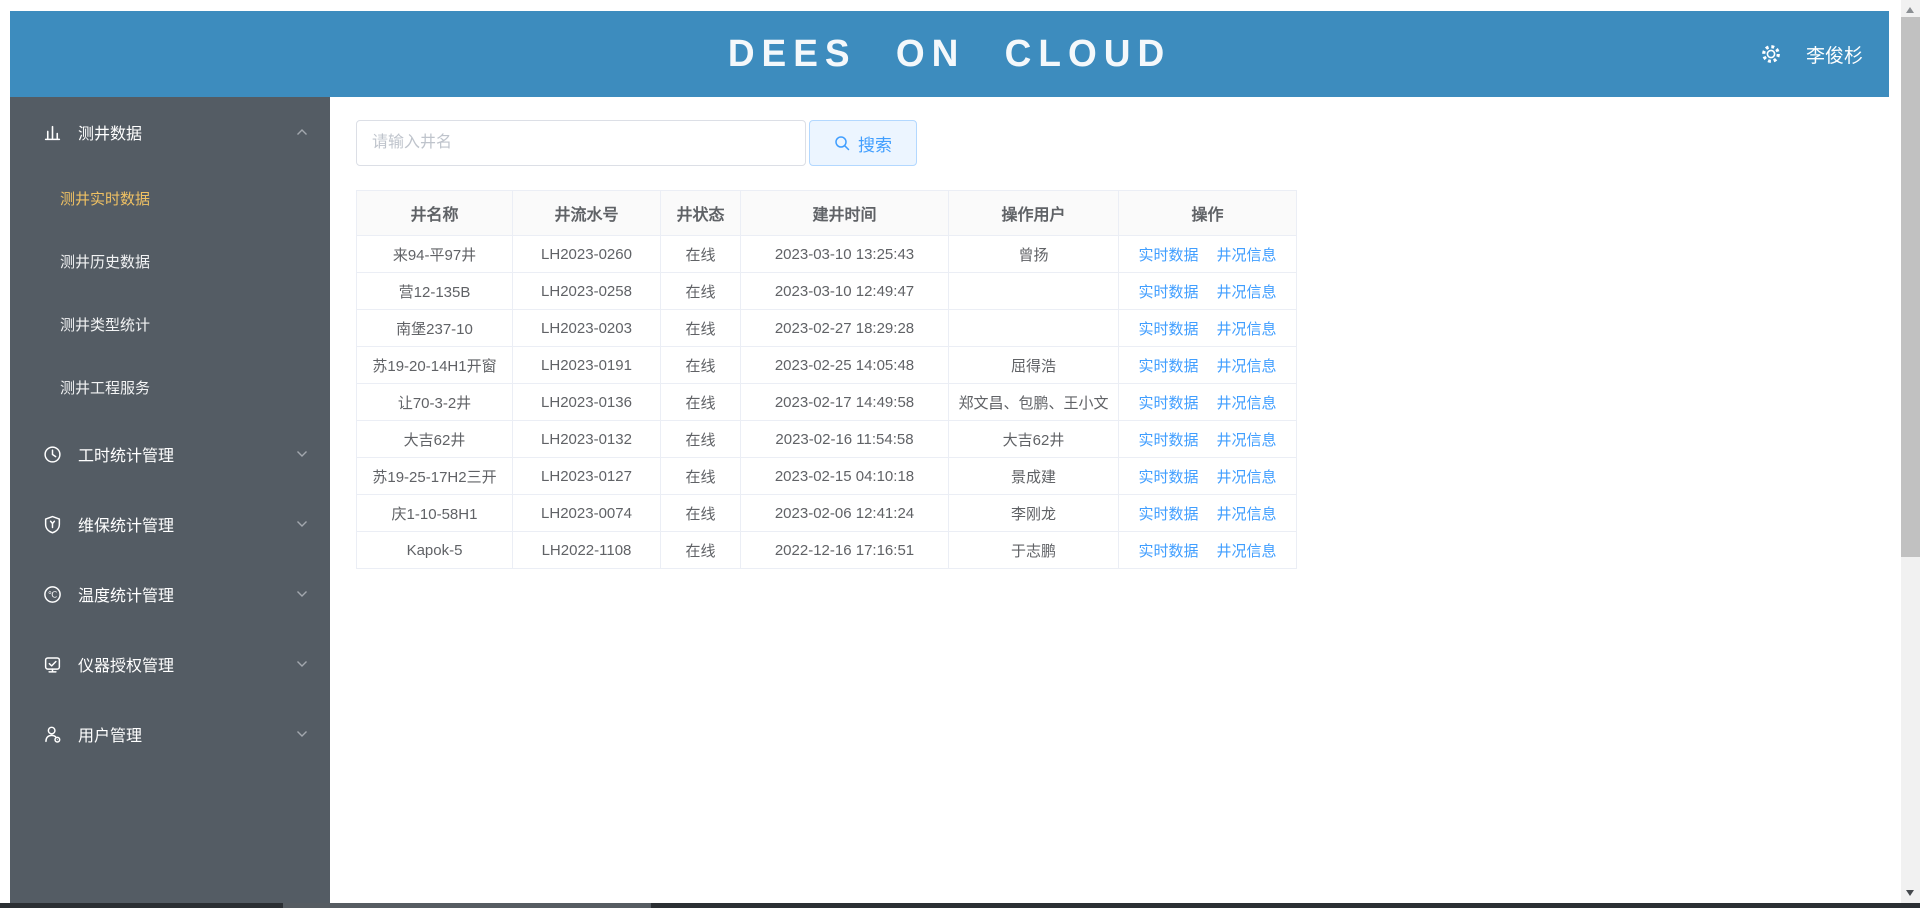 The image size is (1920, 908). I want to click on operator-cell: 曾扬, so click(1033, 254).